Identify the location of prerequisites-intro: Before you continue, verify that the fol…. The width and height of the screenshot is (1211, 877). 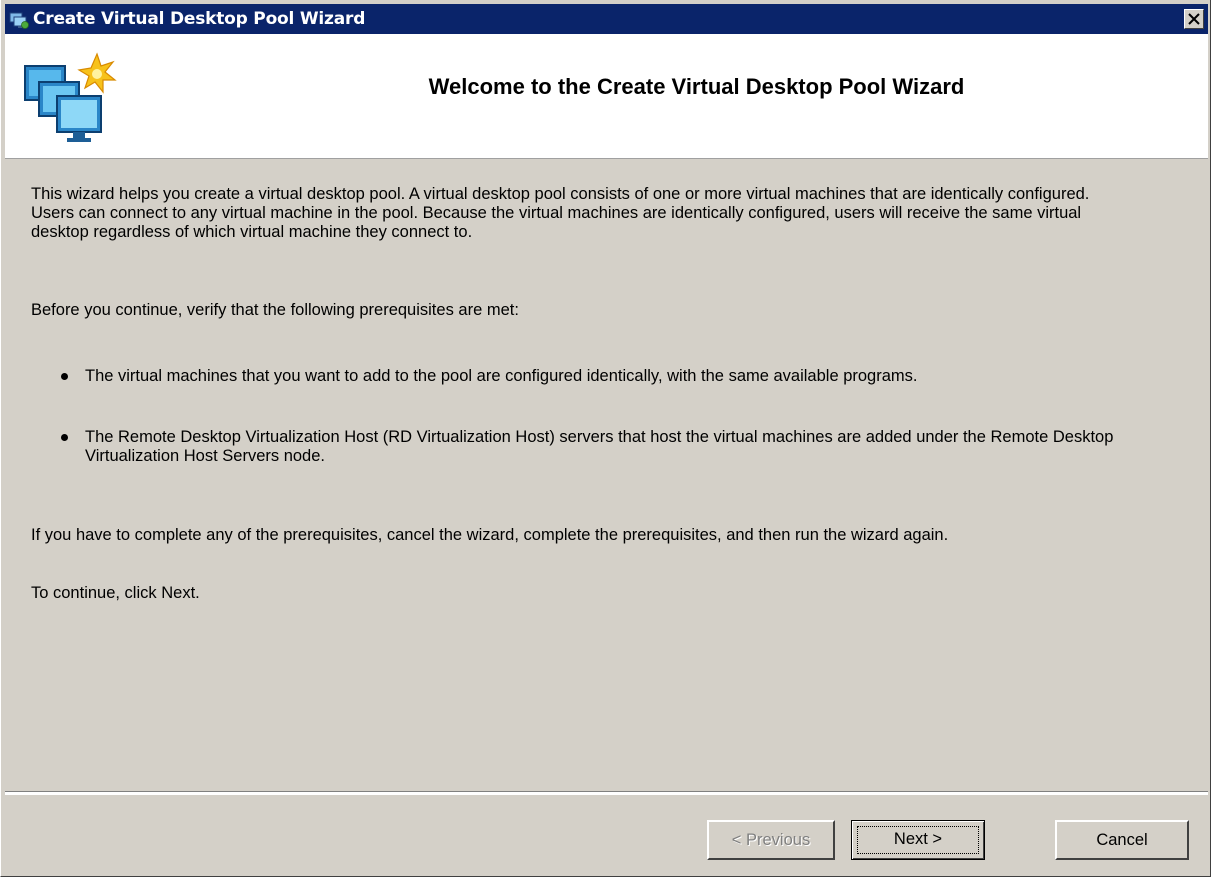
(275, 310).